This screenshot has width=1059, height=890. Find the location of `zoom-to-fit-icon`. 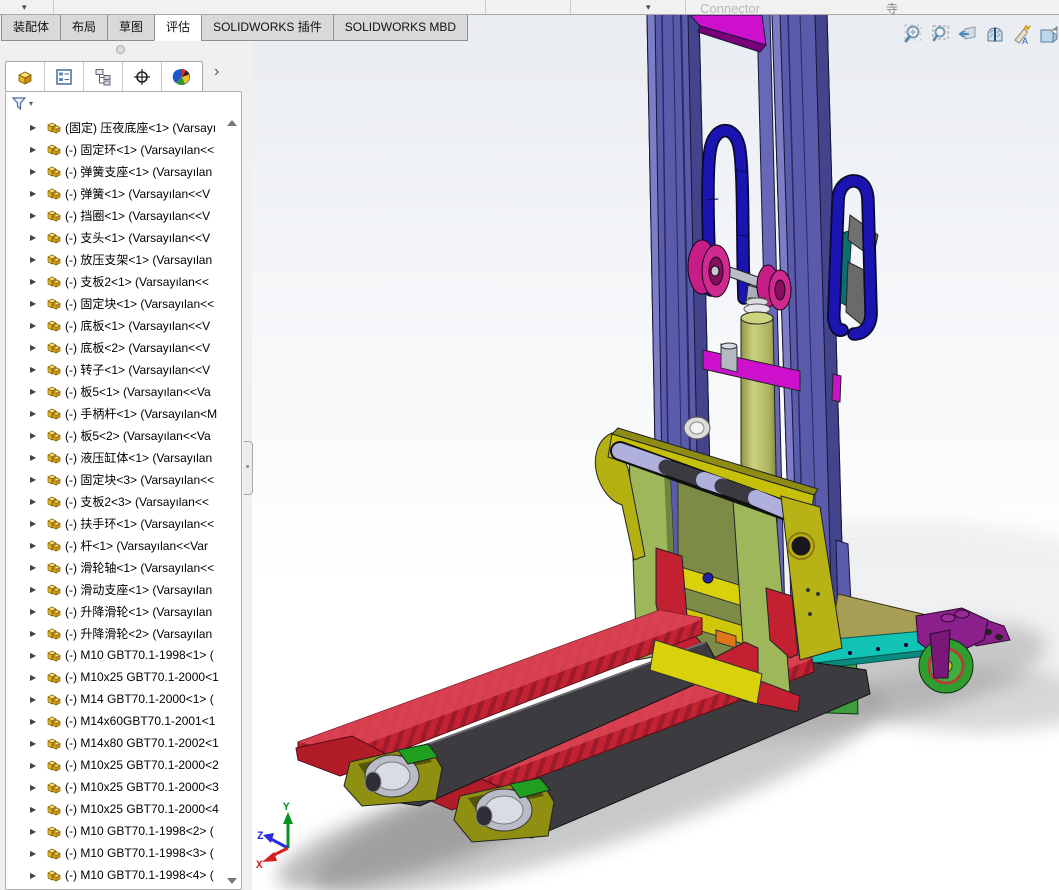

zoom-to-fit-icon is located at coordinates (914, 35).